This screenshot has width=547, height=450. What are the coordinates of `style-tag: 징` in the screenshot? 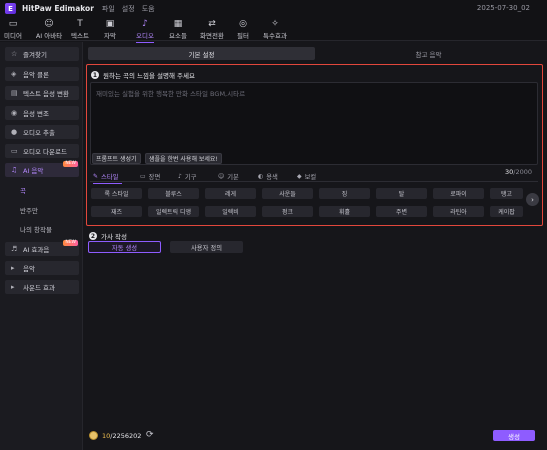 It's located at (344, 193).